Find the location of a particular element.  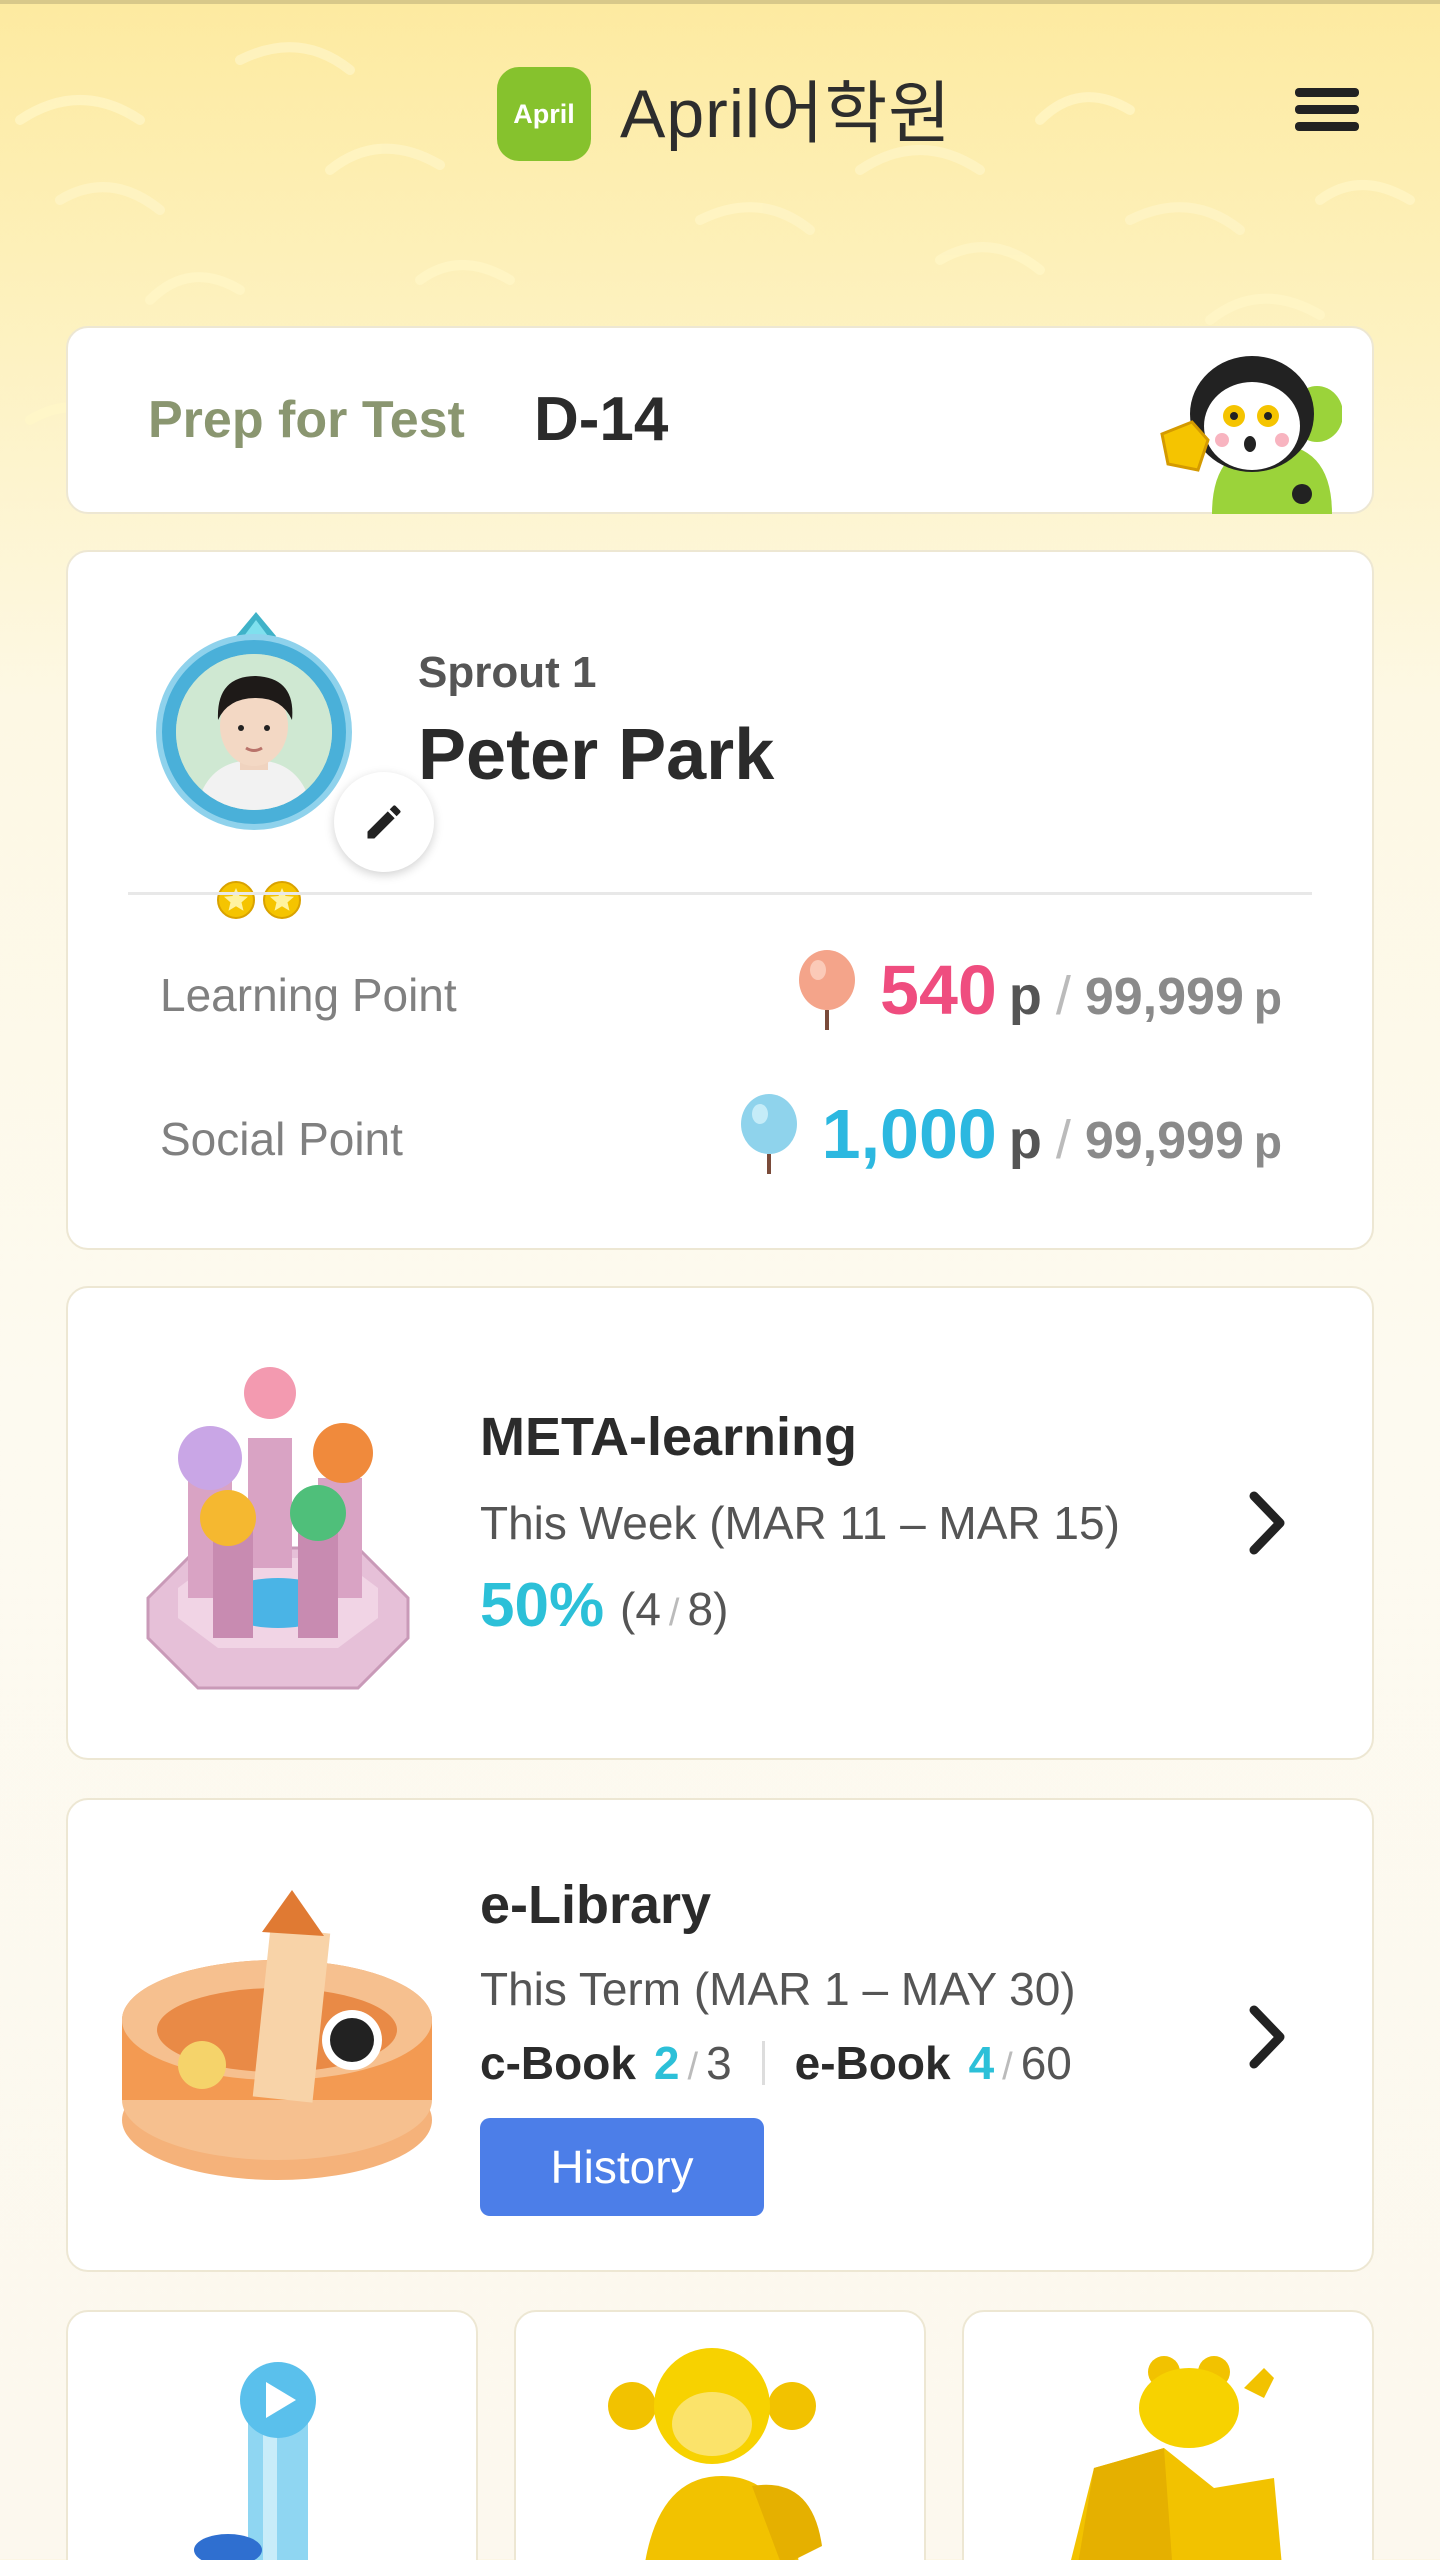

brand-name: April어학원 is located at coordinates (786, 114).